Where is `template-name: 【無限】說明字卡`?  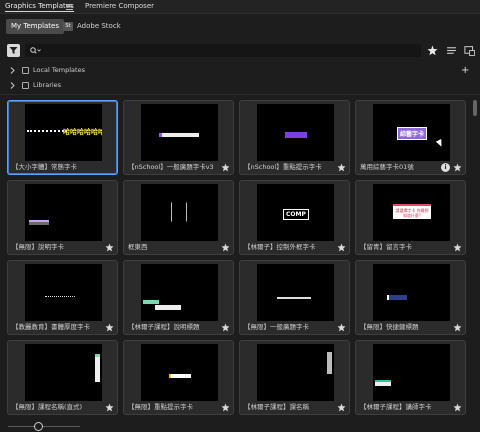
template-name: 【無限】說明字卡 is located at coordinates (38, 247).